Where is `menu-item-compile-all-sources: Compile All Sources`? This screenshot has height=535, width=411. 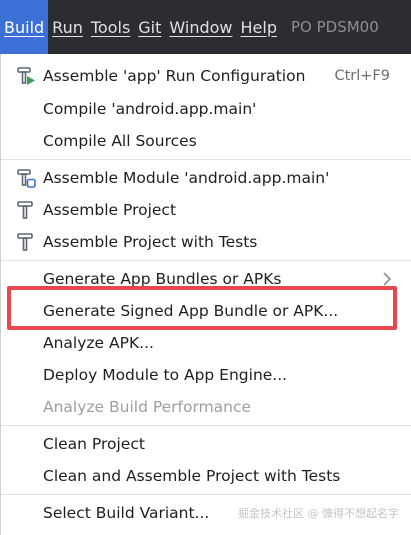
menu-item-compile-all-sources: Compile All Sources is located at coordinates (206, 141).